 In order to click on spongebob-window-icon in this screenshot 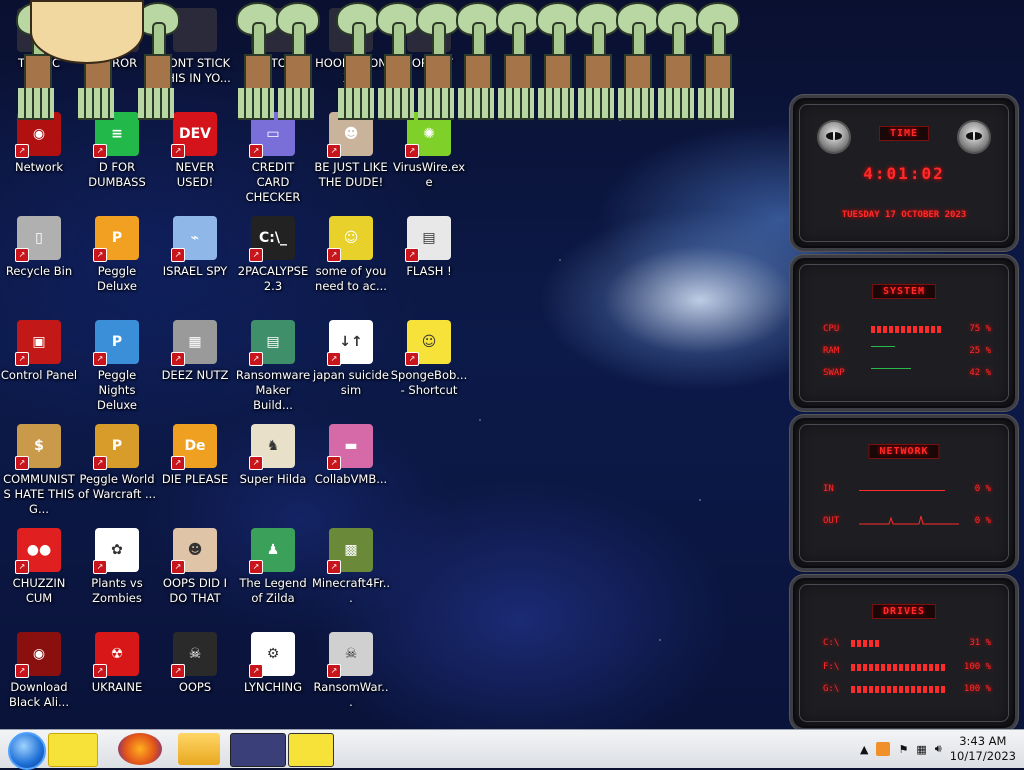, I will do `click(311, 750)`.